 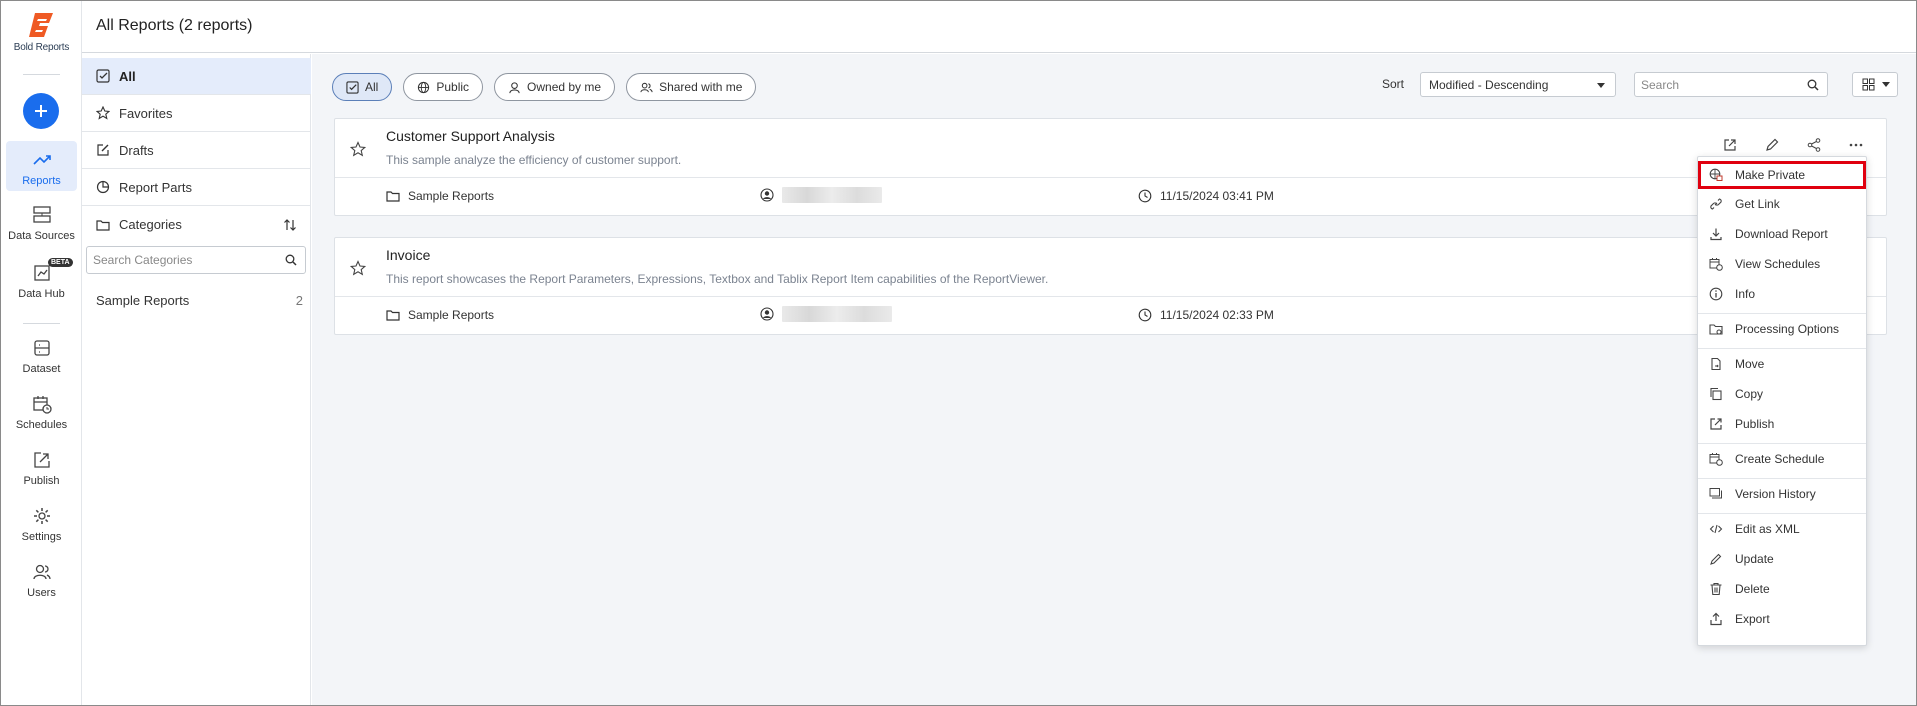 I want to click on export-icon, so click(x=1716, y=619).